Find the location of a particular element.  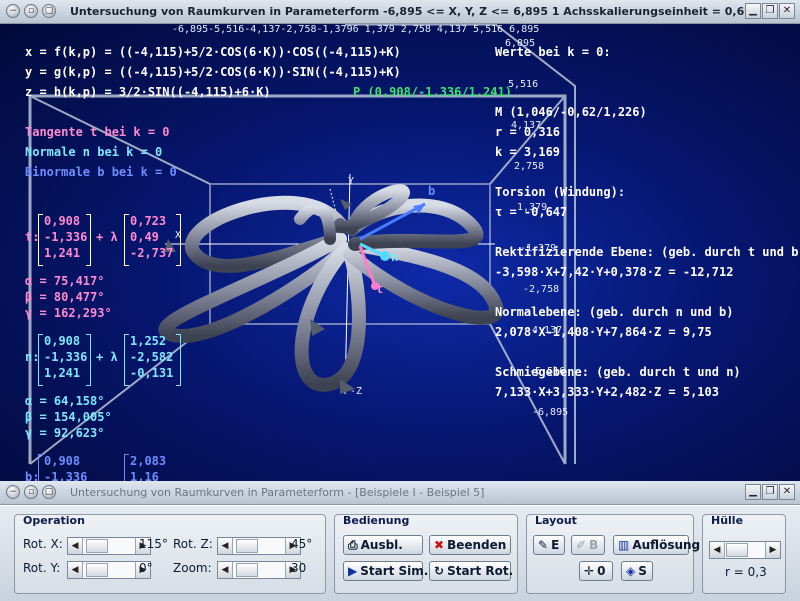

b-dir-y: 1,16 is located at coordinates (144, 475).